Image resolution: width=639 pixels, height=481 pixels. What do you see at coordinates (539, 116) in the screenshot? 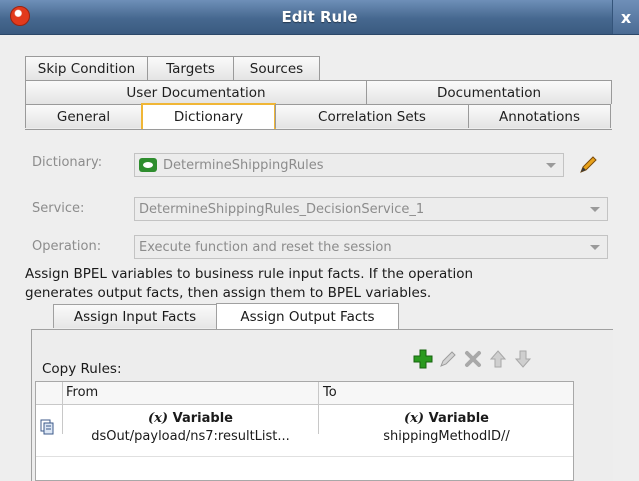
I see `tab-annotations: Annotations` at bounding box center [539, 116].